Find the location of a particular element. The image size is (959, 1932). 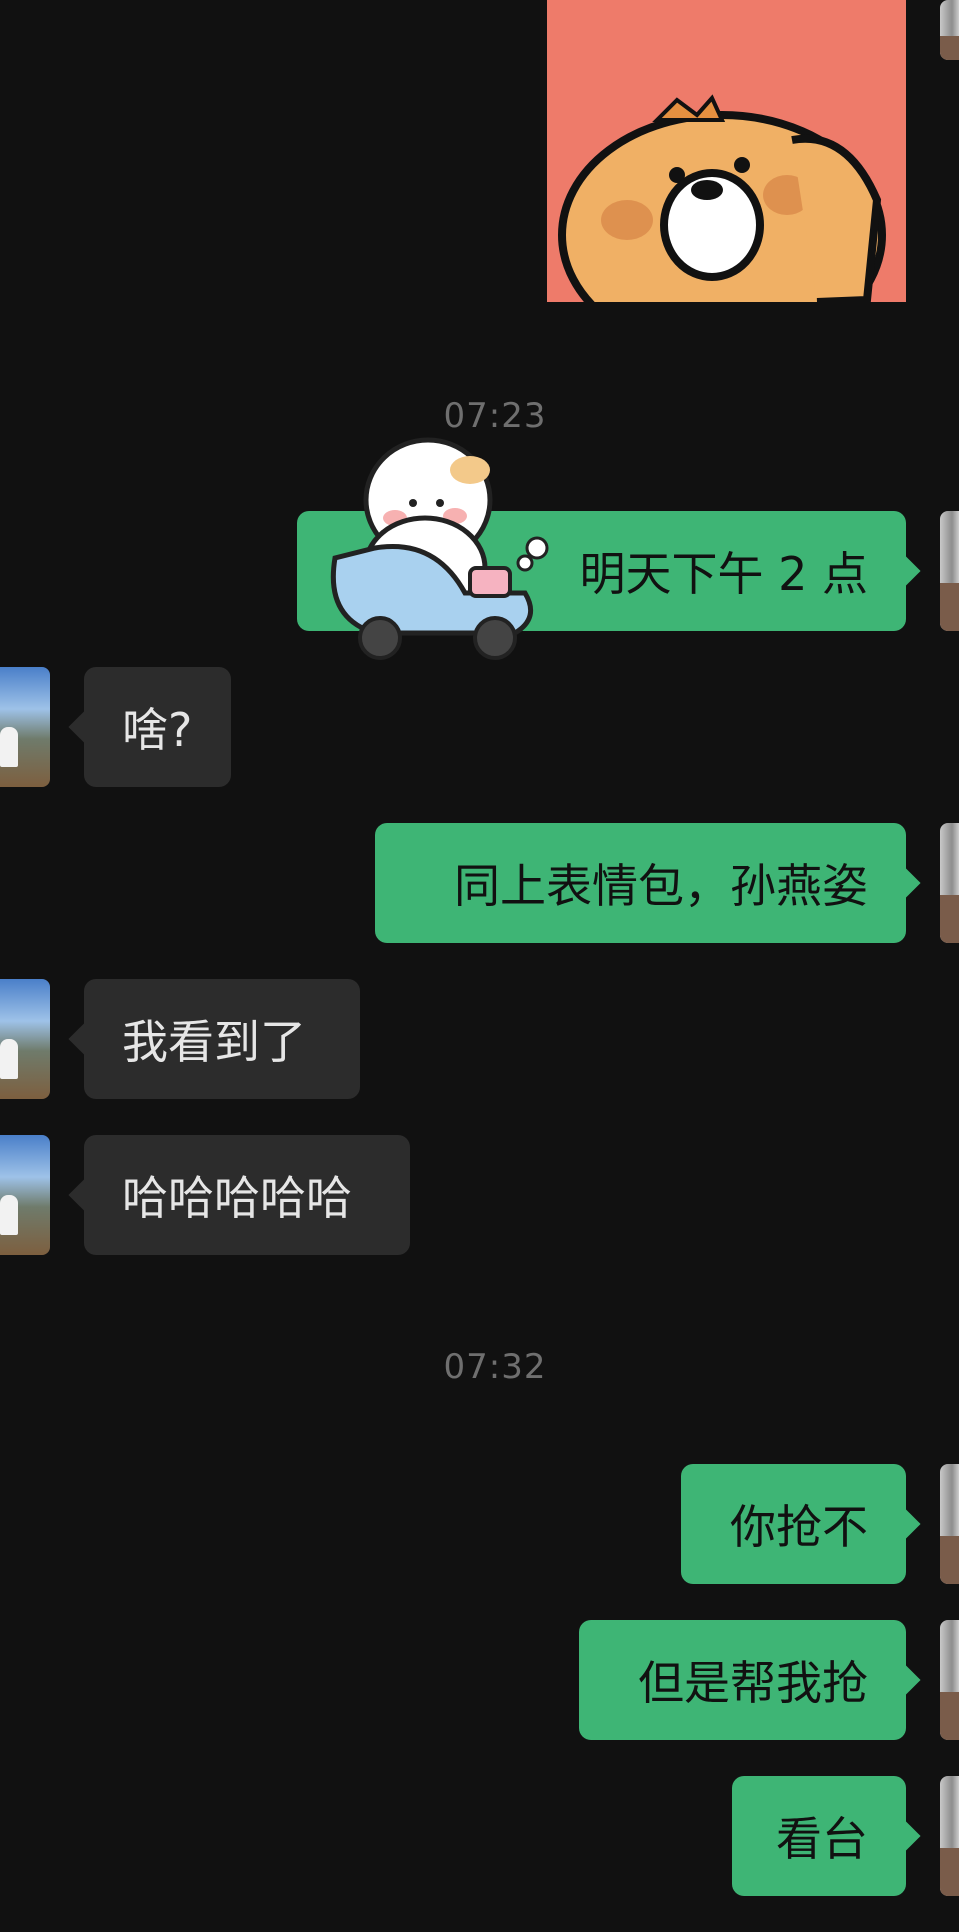

message-bubble-incoming: 啥? is located at coordinates (157, 727).